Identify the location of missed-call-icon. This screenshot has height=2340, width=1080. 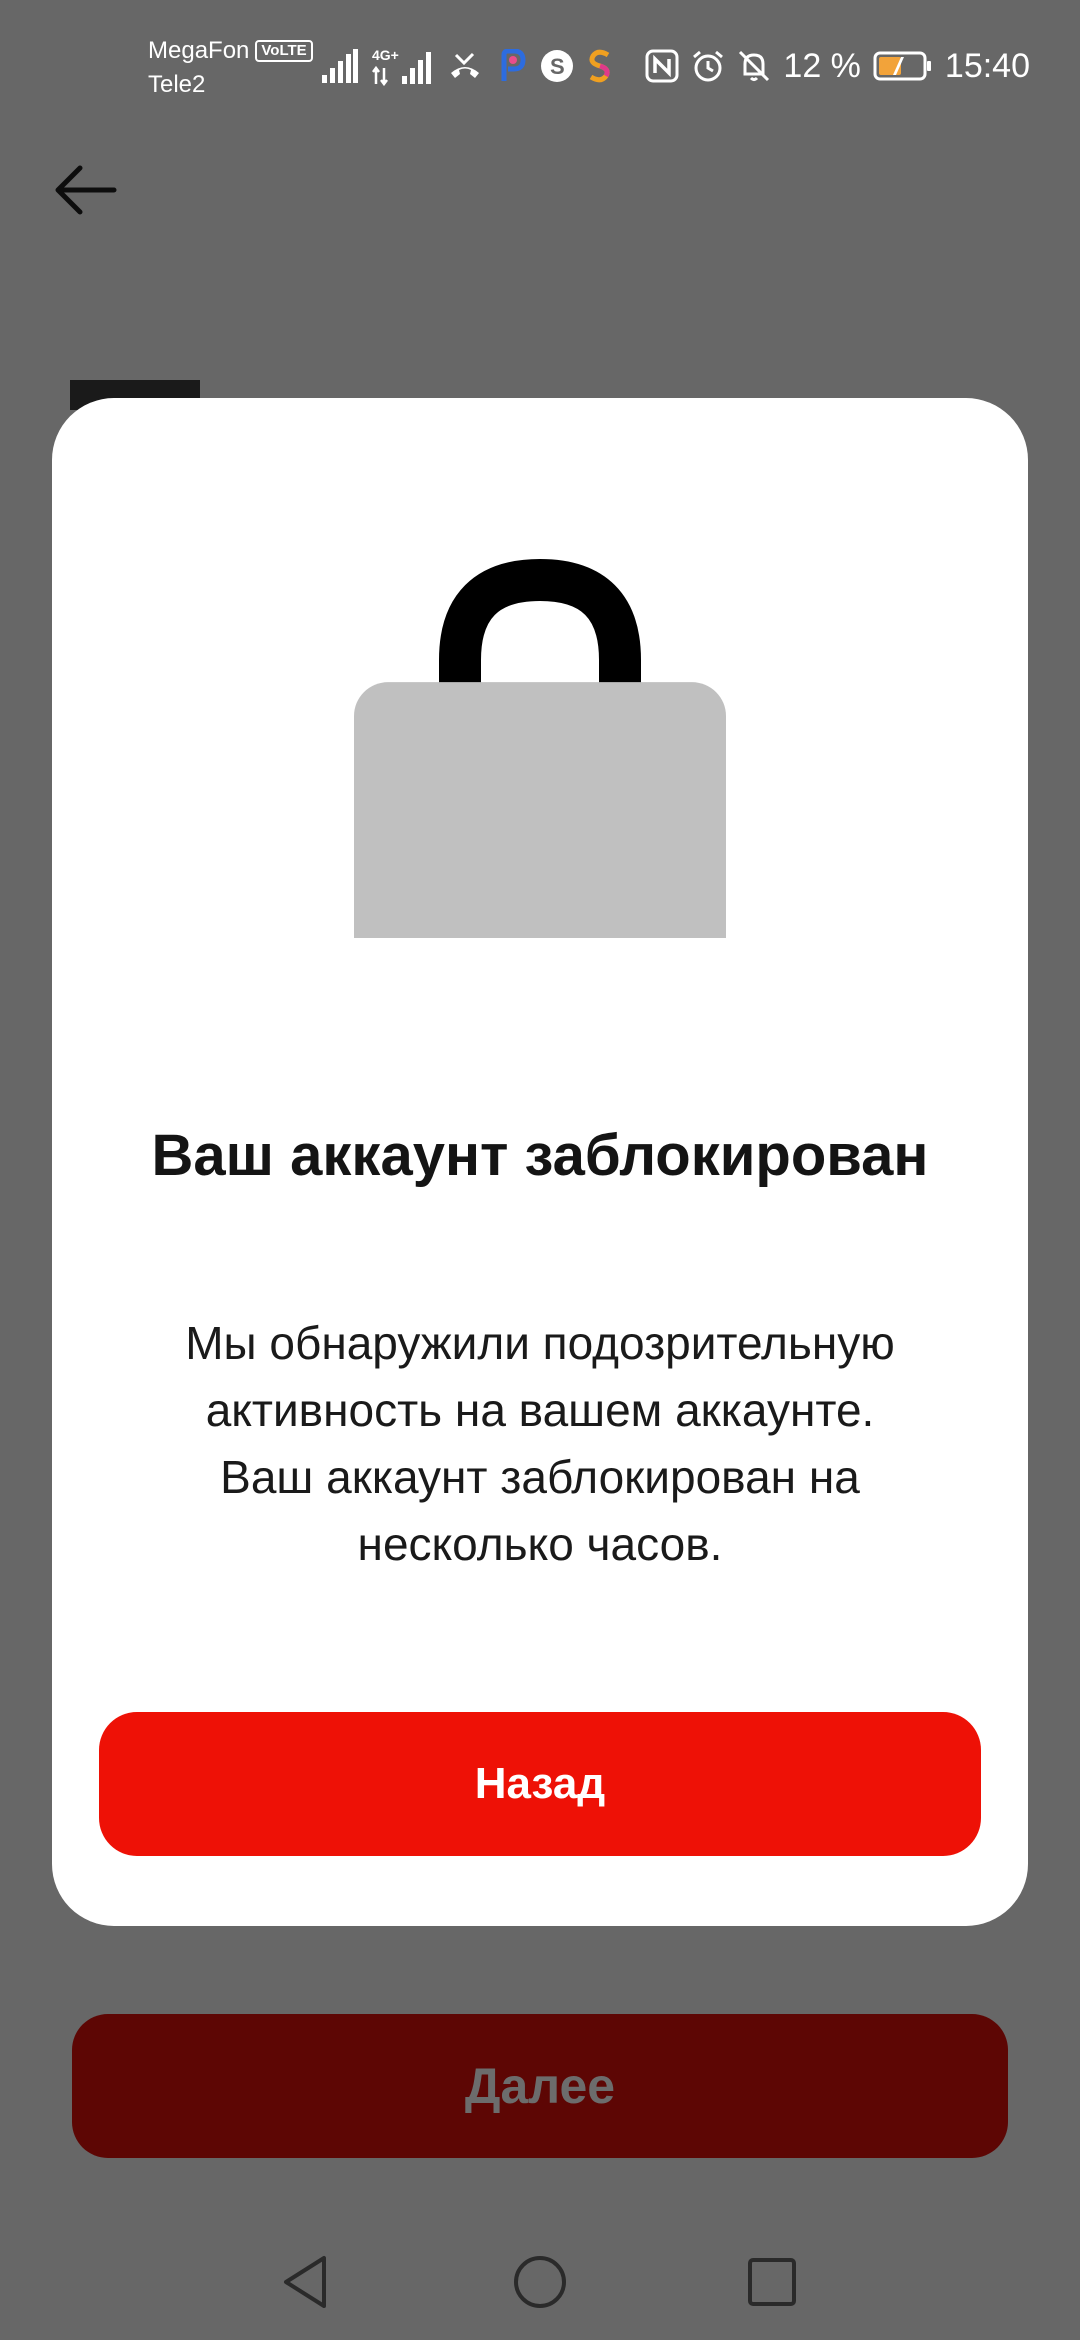
(465, 66).